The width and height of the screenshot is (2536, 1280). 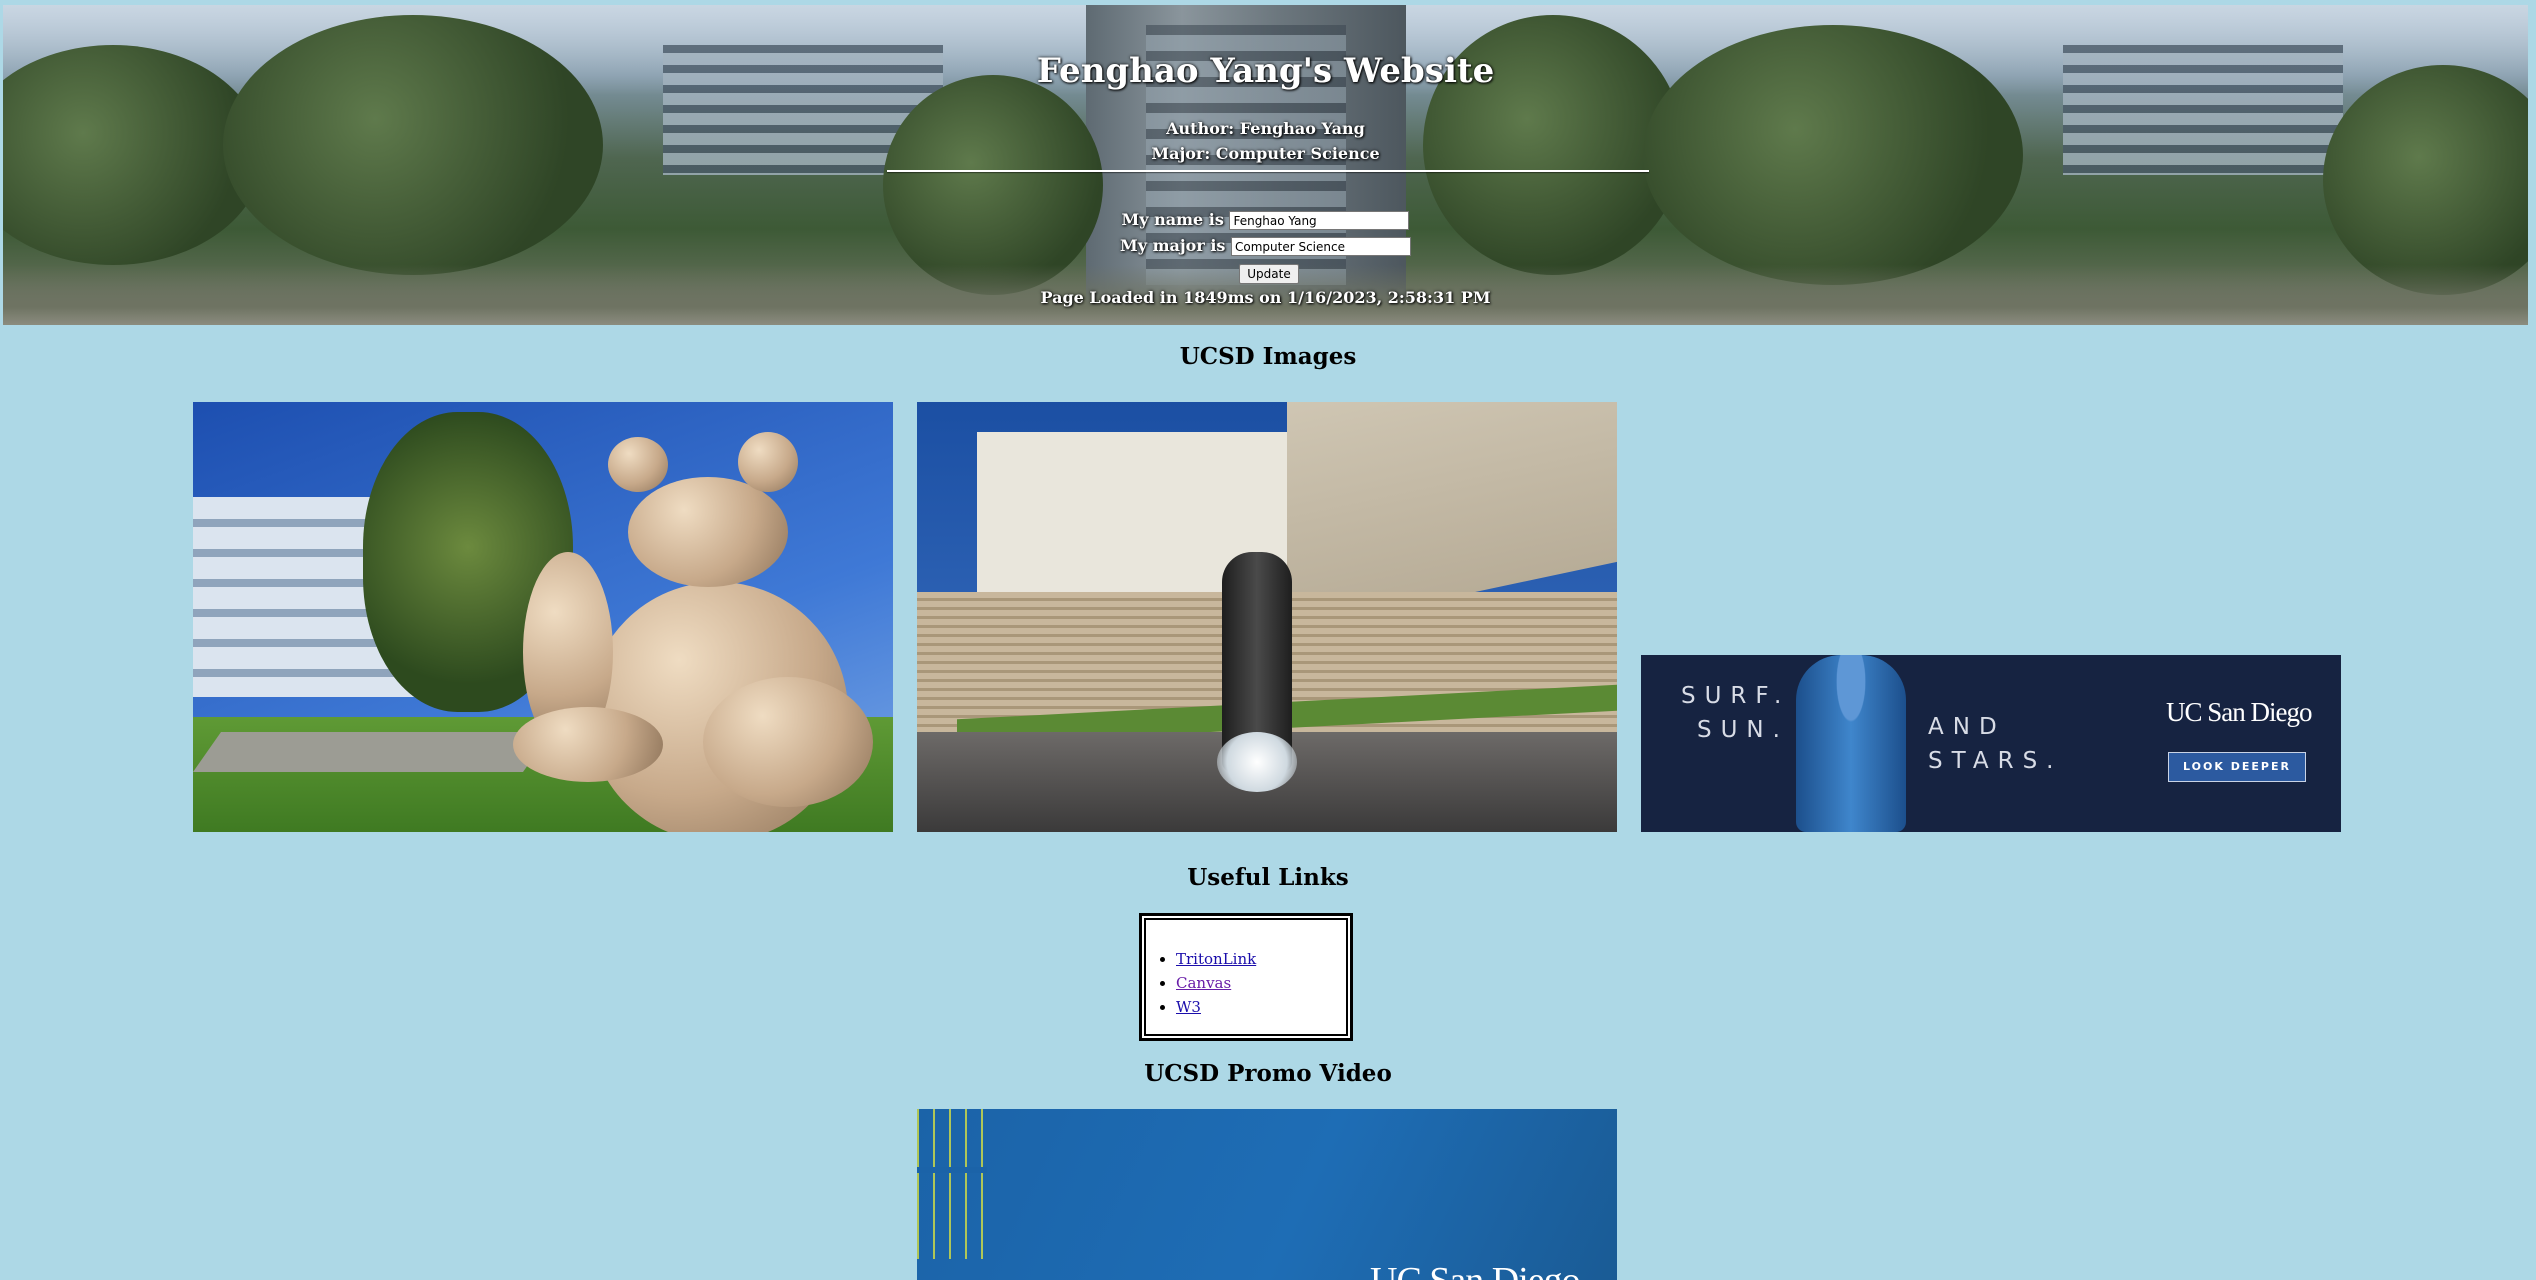 I want to click on major-input, so click(x=1321, y=246).